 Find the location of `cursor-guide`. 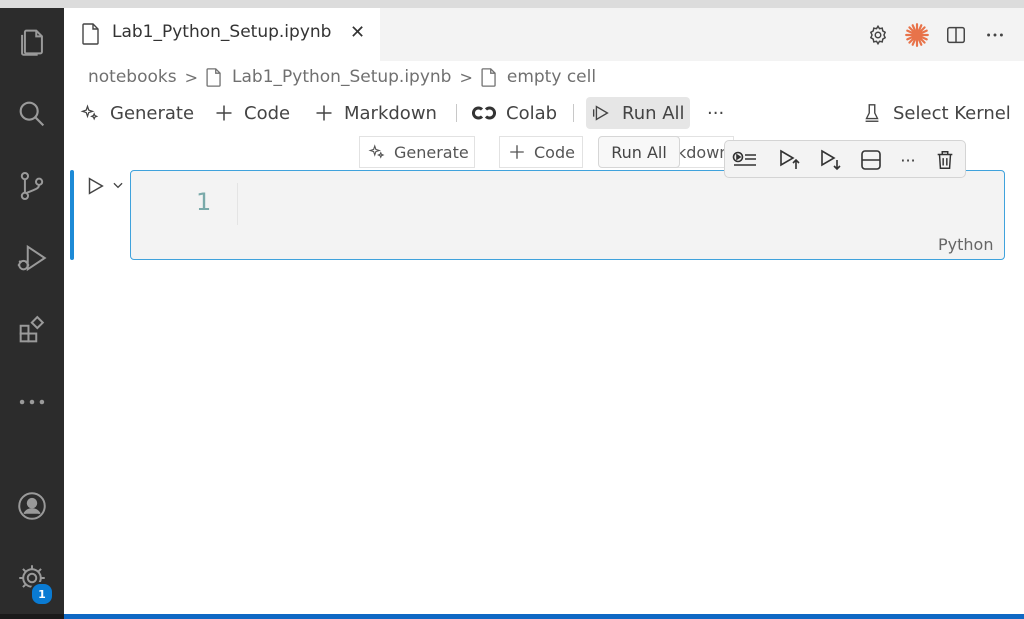

cursor-guide is located at coordinates (237, 204).